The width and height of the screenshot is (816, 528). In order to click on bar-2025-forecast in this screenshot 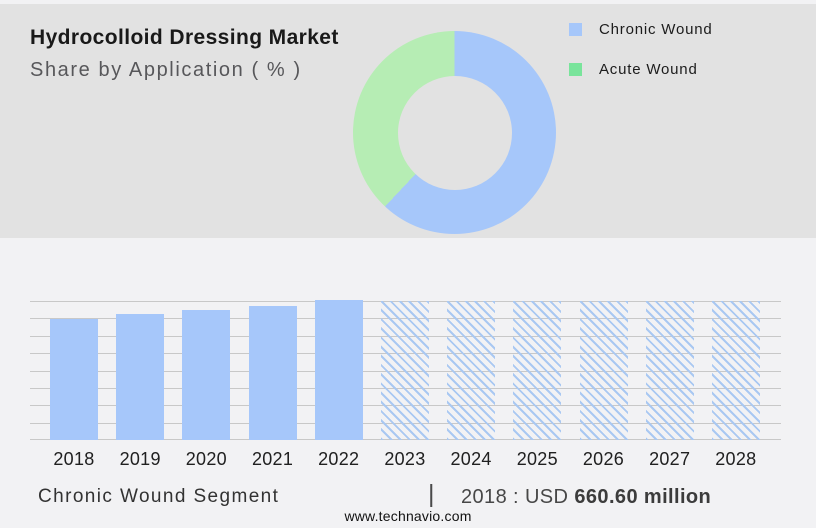, I will do `click(537, 370)`.